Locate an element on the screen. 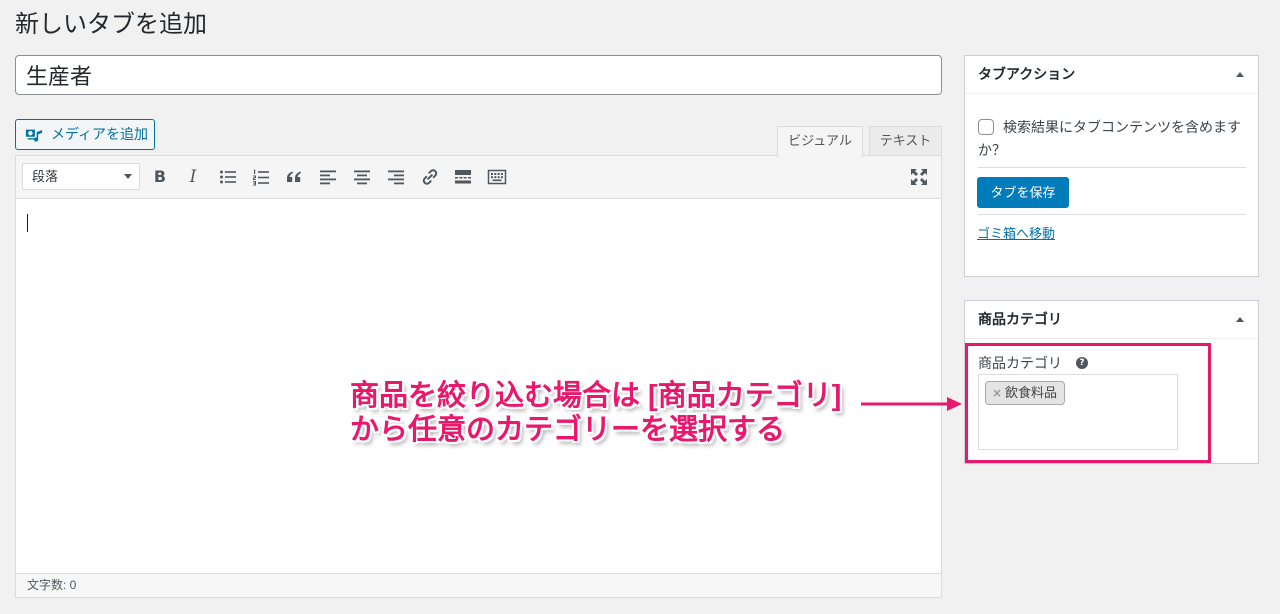  product-category-title: 商品カテゴリ is located at coordinates (1020, 319).